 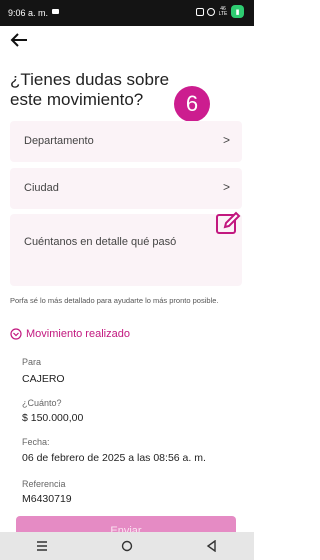 I want to click on amount-value: $ 150.000,00, so click(x=53, y=418).